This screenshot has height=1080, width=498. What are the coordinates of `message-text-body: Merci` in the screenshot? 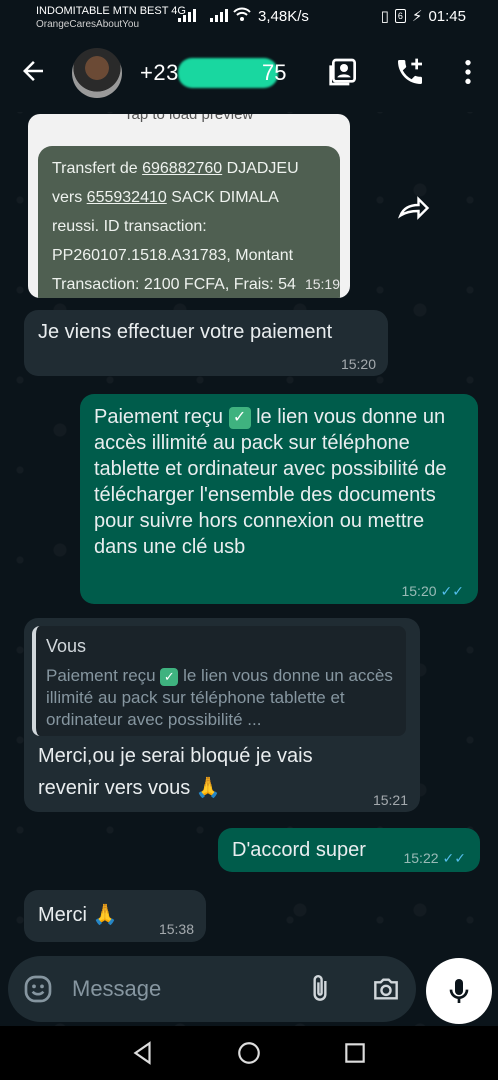 It's located at (62, 915).